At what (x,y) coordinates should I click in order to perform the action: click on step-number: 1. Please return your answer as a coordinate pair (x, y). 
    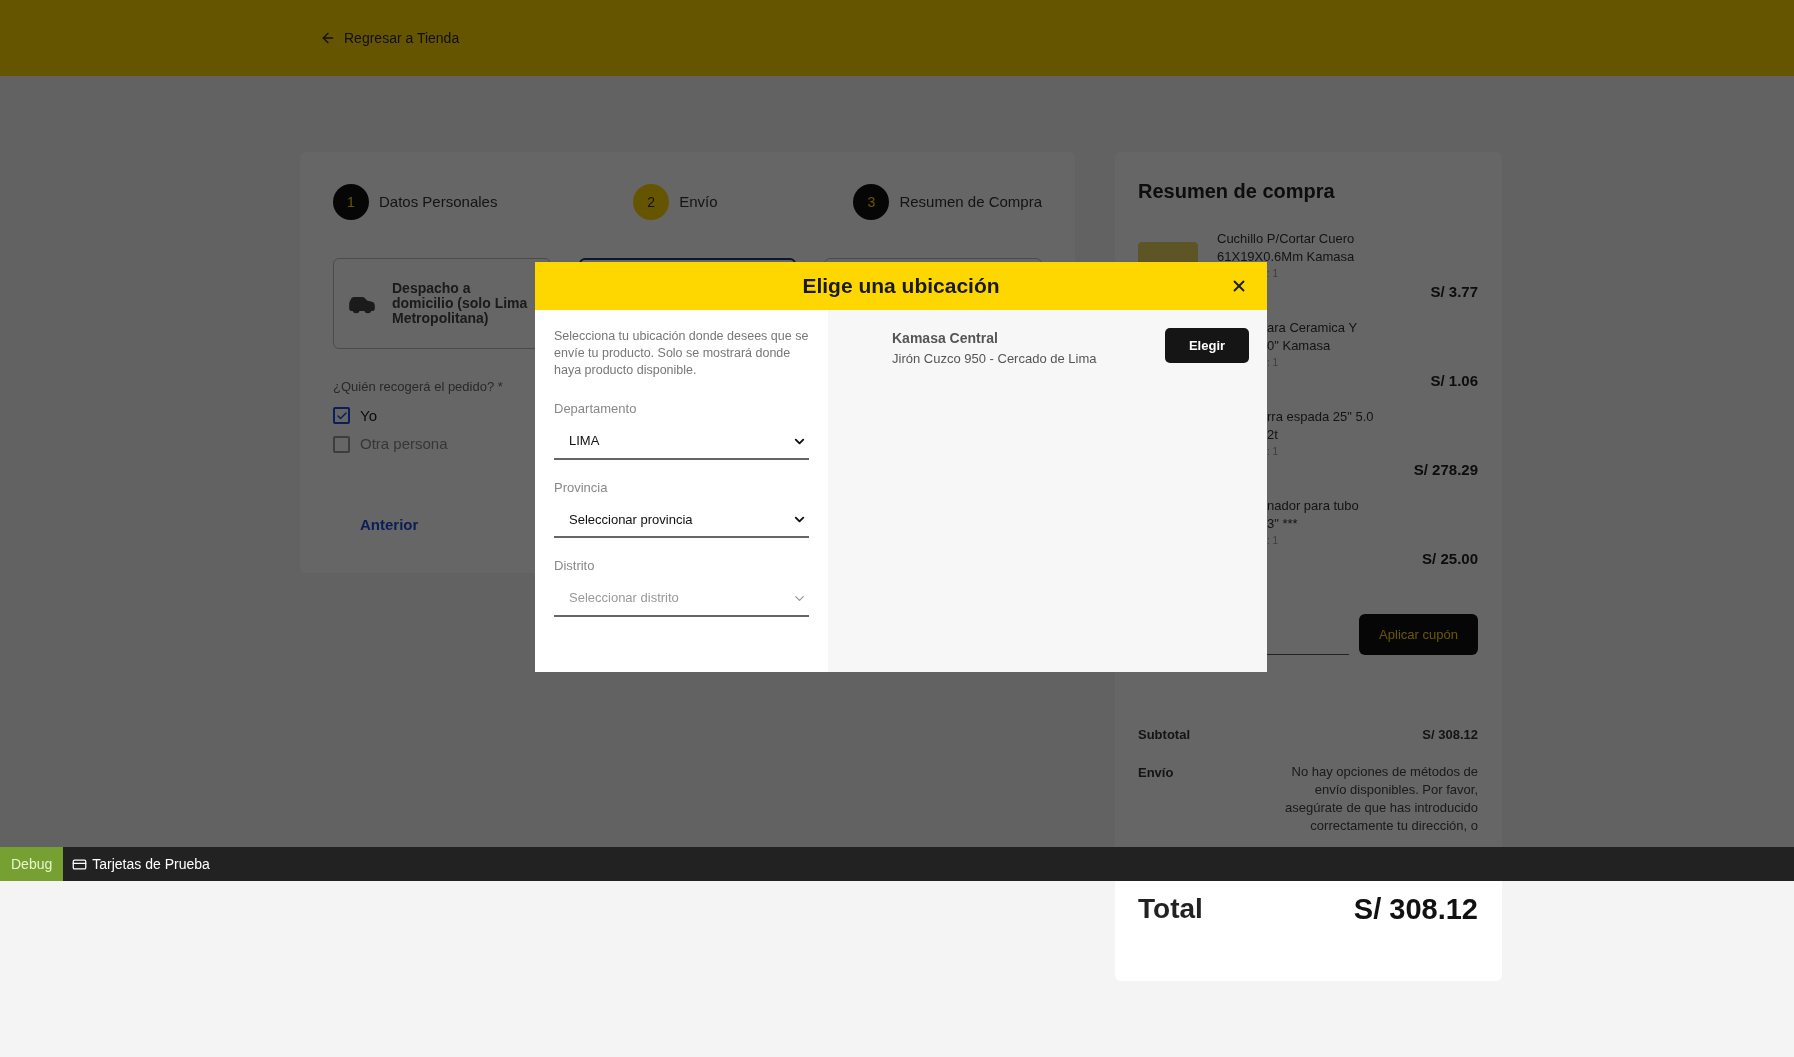
    Looking at the image, I should click on (351, 202).